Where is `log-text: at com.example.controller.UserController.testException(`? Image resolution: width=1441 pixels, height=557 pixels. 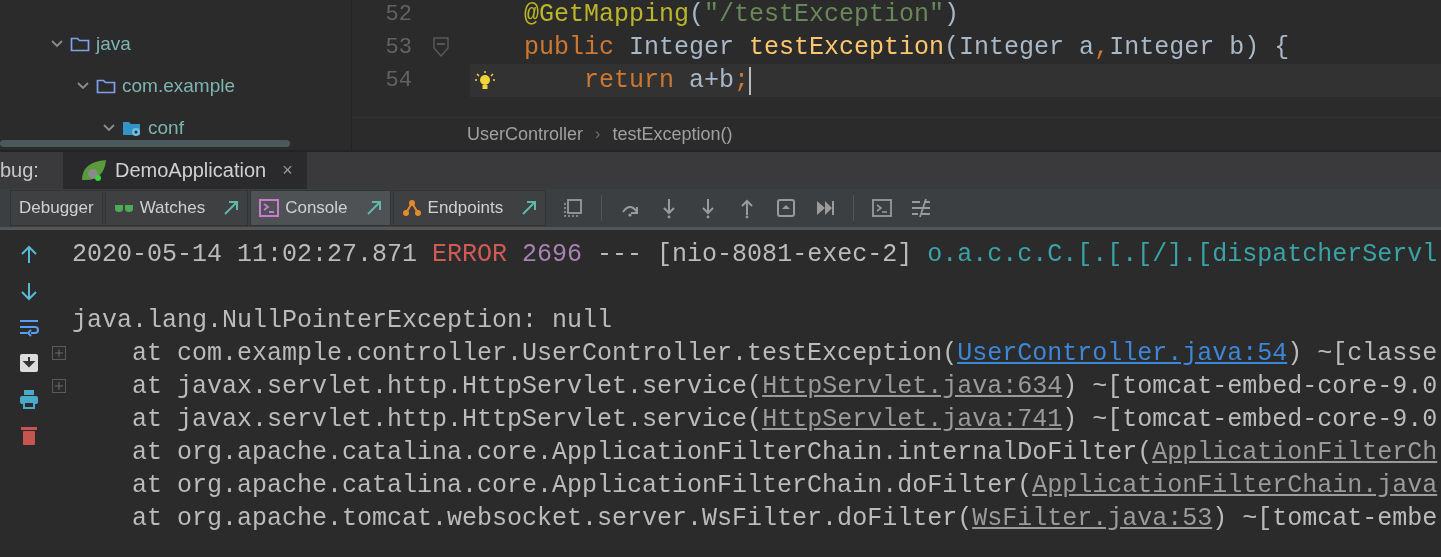
log-text: at com.example.controller.UserController.testException( is located at coordinates (544, 353).